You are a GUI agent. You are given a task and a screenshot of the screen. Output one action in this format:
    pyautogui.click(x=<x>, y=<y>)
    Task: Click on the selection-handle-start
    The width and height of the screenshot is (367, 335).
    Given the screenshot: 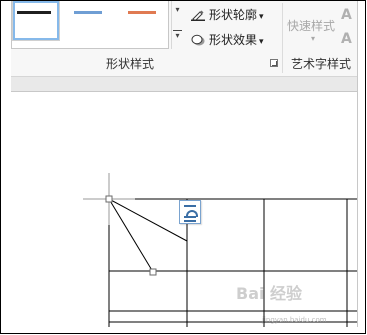 What is the action you would take?
    pyautogui.click(x=109, y=199)
    